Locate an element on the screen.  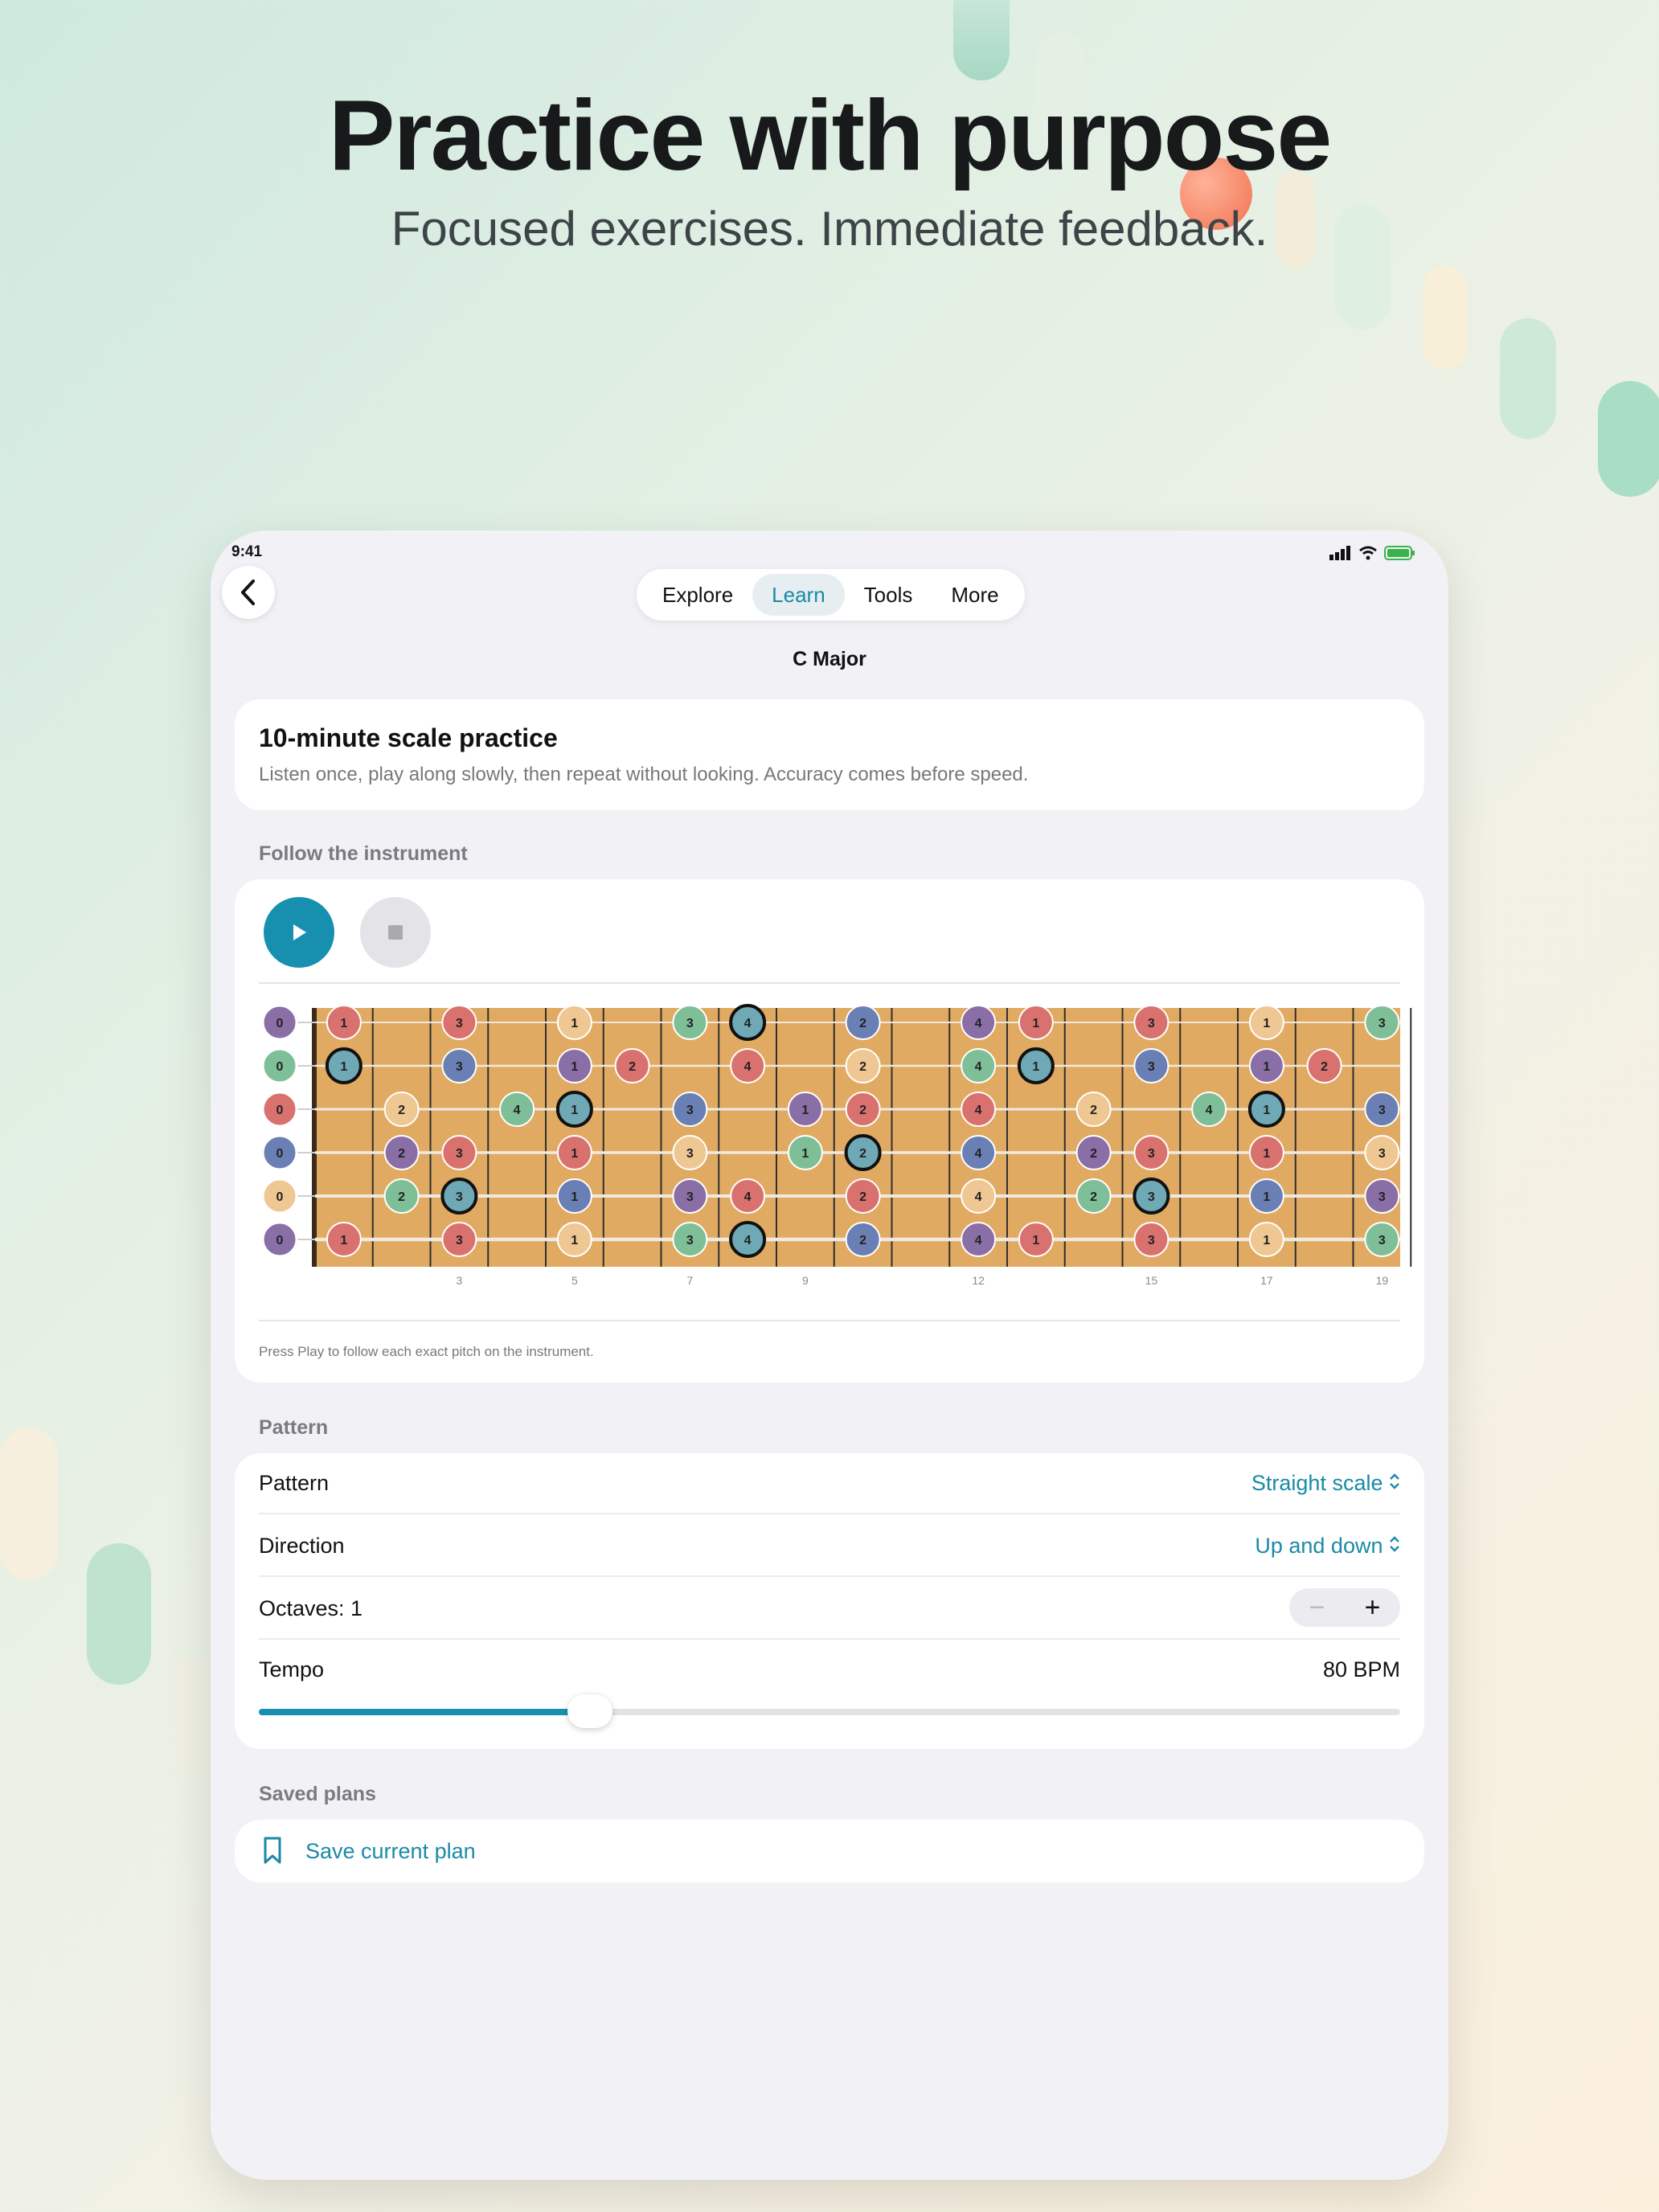
tempo-slider-thumb is located at coordinates (589, 1711).